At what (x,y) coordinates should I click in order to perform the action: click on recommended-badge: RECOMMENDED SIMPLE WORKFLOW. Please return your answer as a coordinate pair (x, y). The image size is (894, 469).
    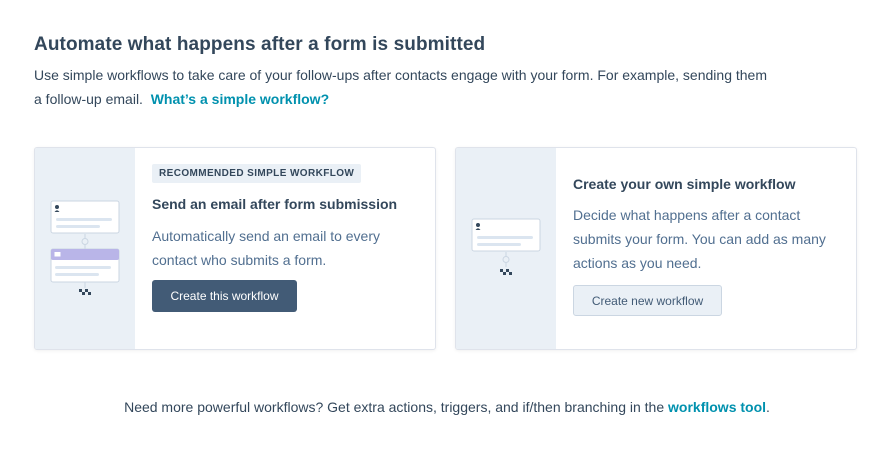
    Looking at the image, I should click on (257, 173).